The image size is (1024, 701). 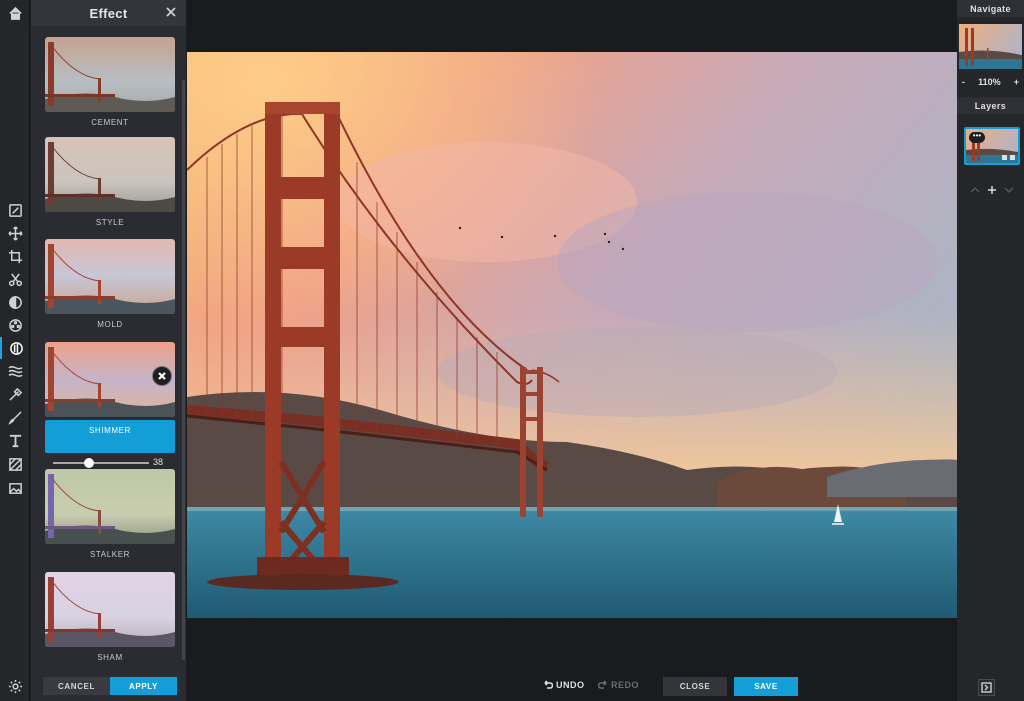 I want to click on liquify-tool, so click(x=15, y=371).